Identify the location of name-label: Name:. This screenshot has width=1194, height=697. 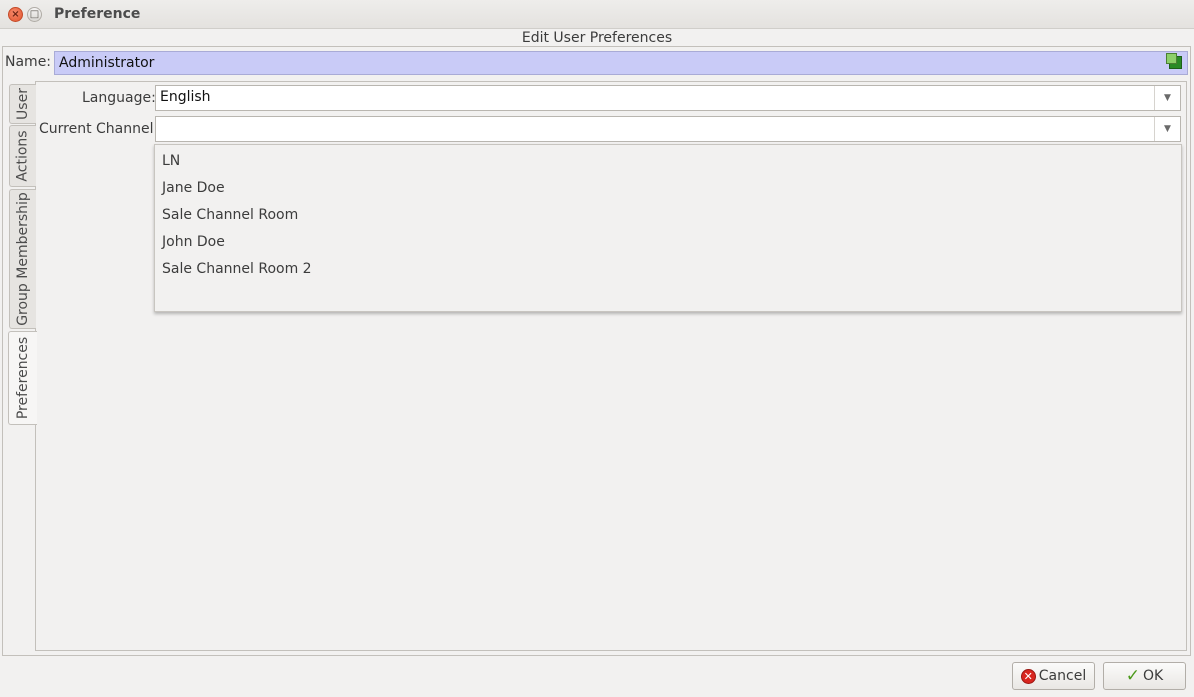
(28, 62).